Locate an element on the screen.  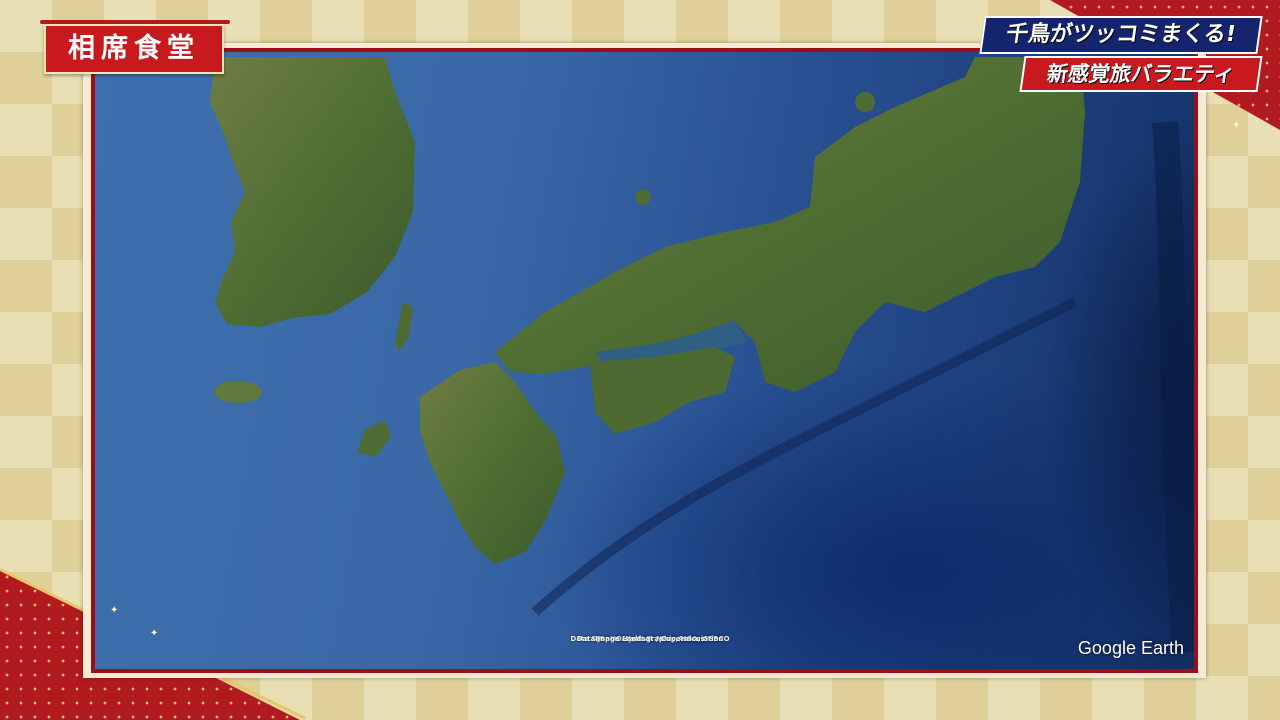
caption-line-2: 新感覚旅バラエティ is located at coordinates (1141, 74).